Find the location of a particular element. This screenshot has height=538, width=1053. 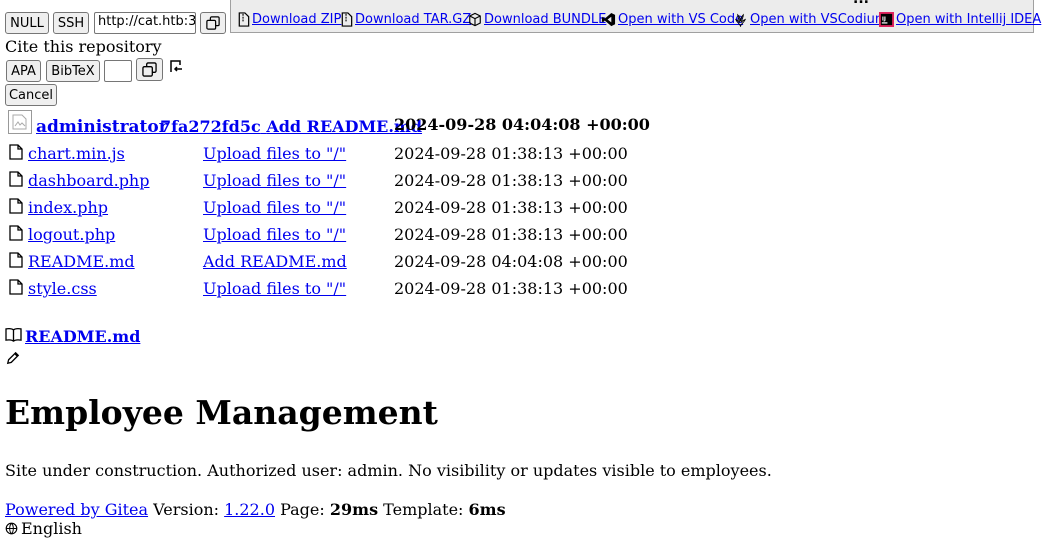

download-zip-label: Download ZIP is located at coordinates (296, 19).